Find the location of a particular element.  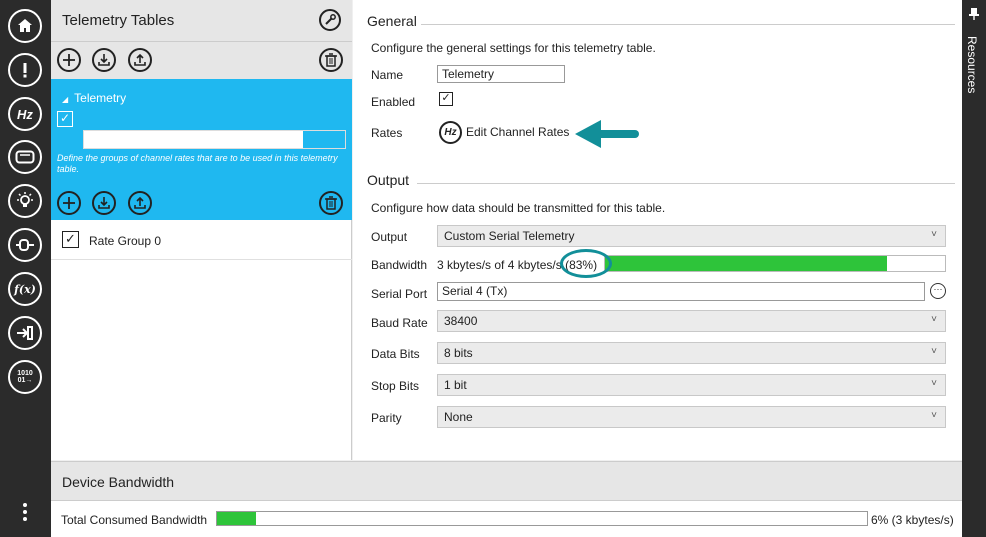

output-section-title: Output is located at coordinates (388, 180).